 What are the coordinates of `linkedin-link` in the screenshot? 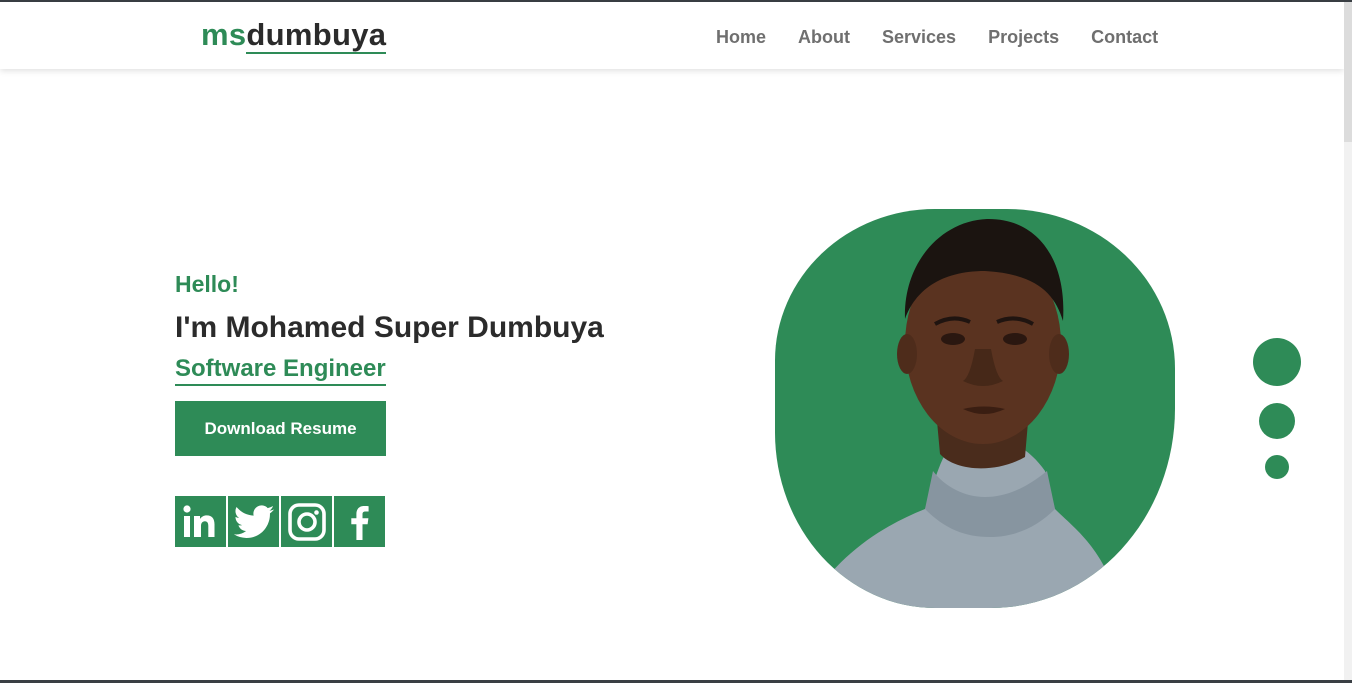 It's located at (200, 521).